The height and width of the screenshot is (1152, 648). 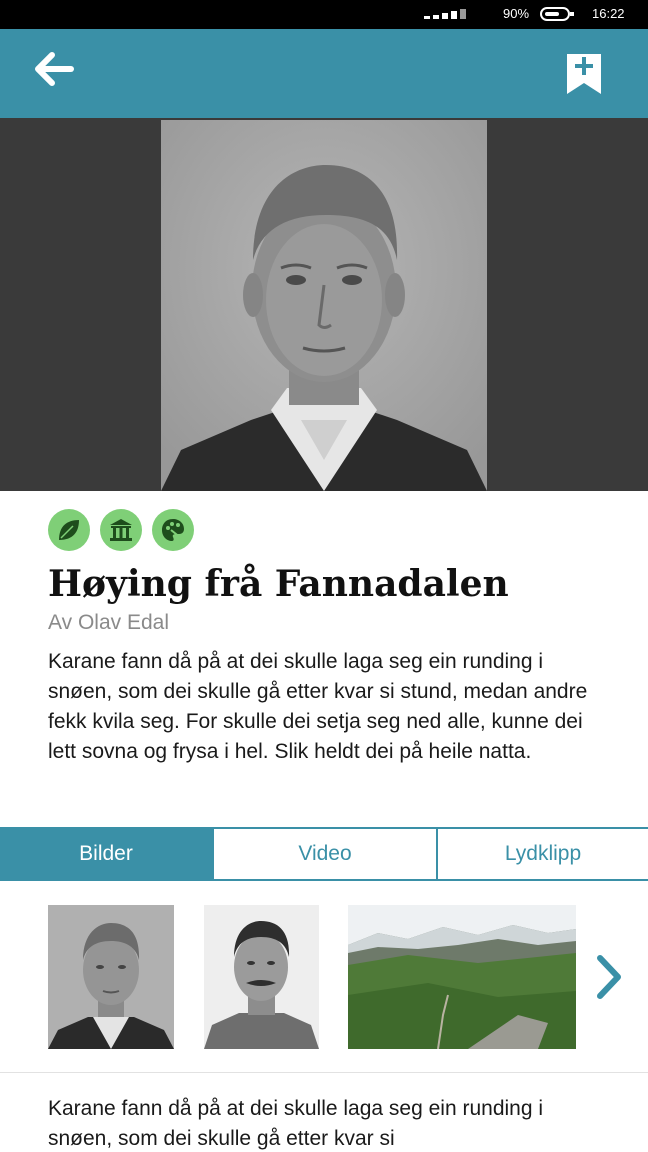 What do you see at coordinates (173, 530) in the screenshot?
I see `palette-icon` at bounding box center [173, 530].